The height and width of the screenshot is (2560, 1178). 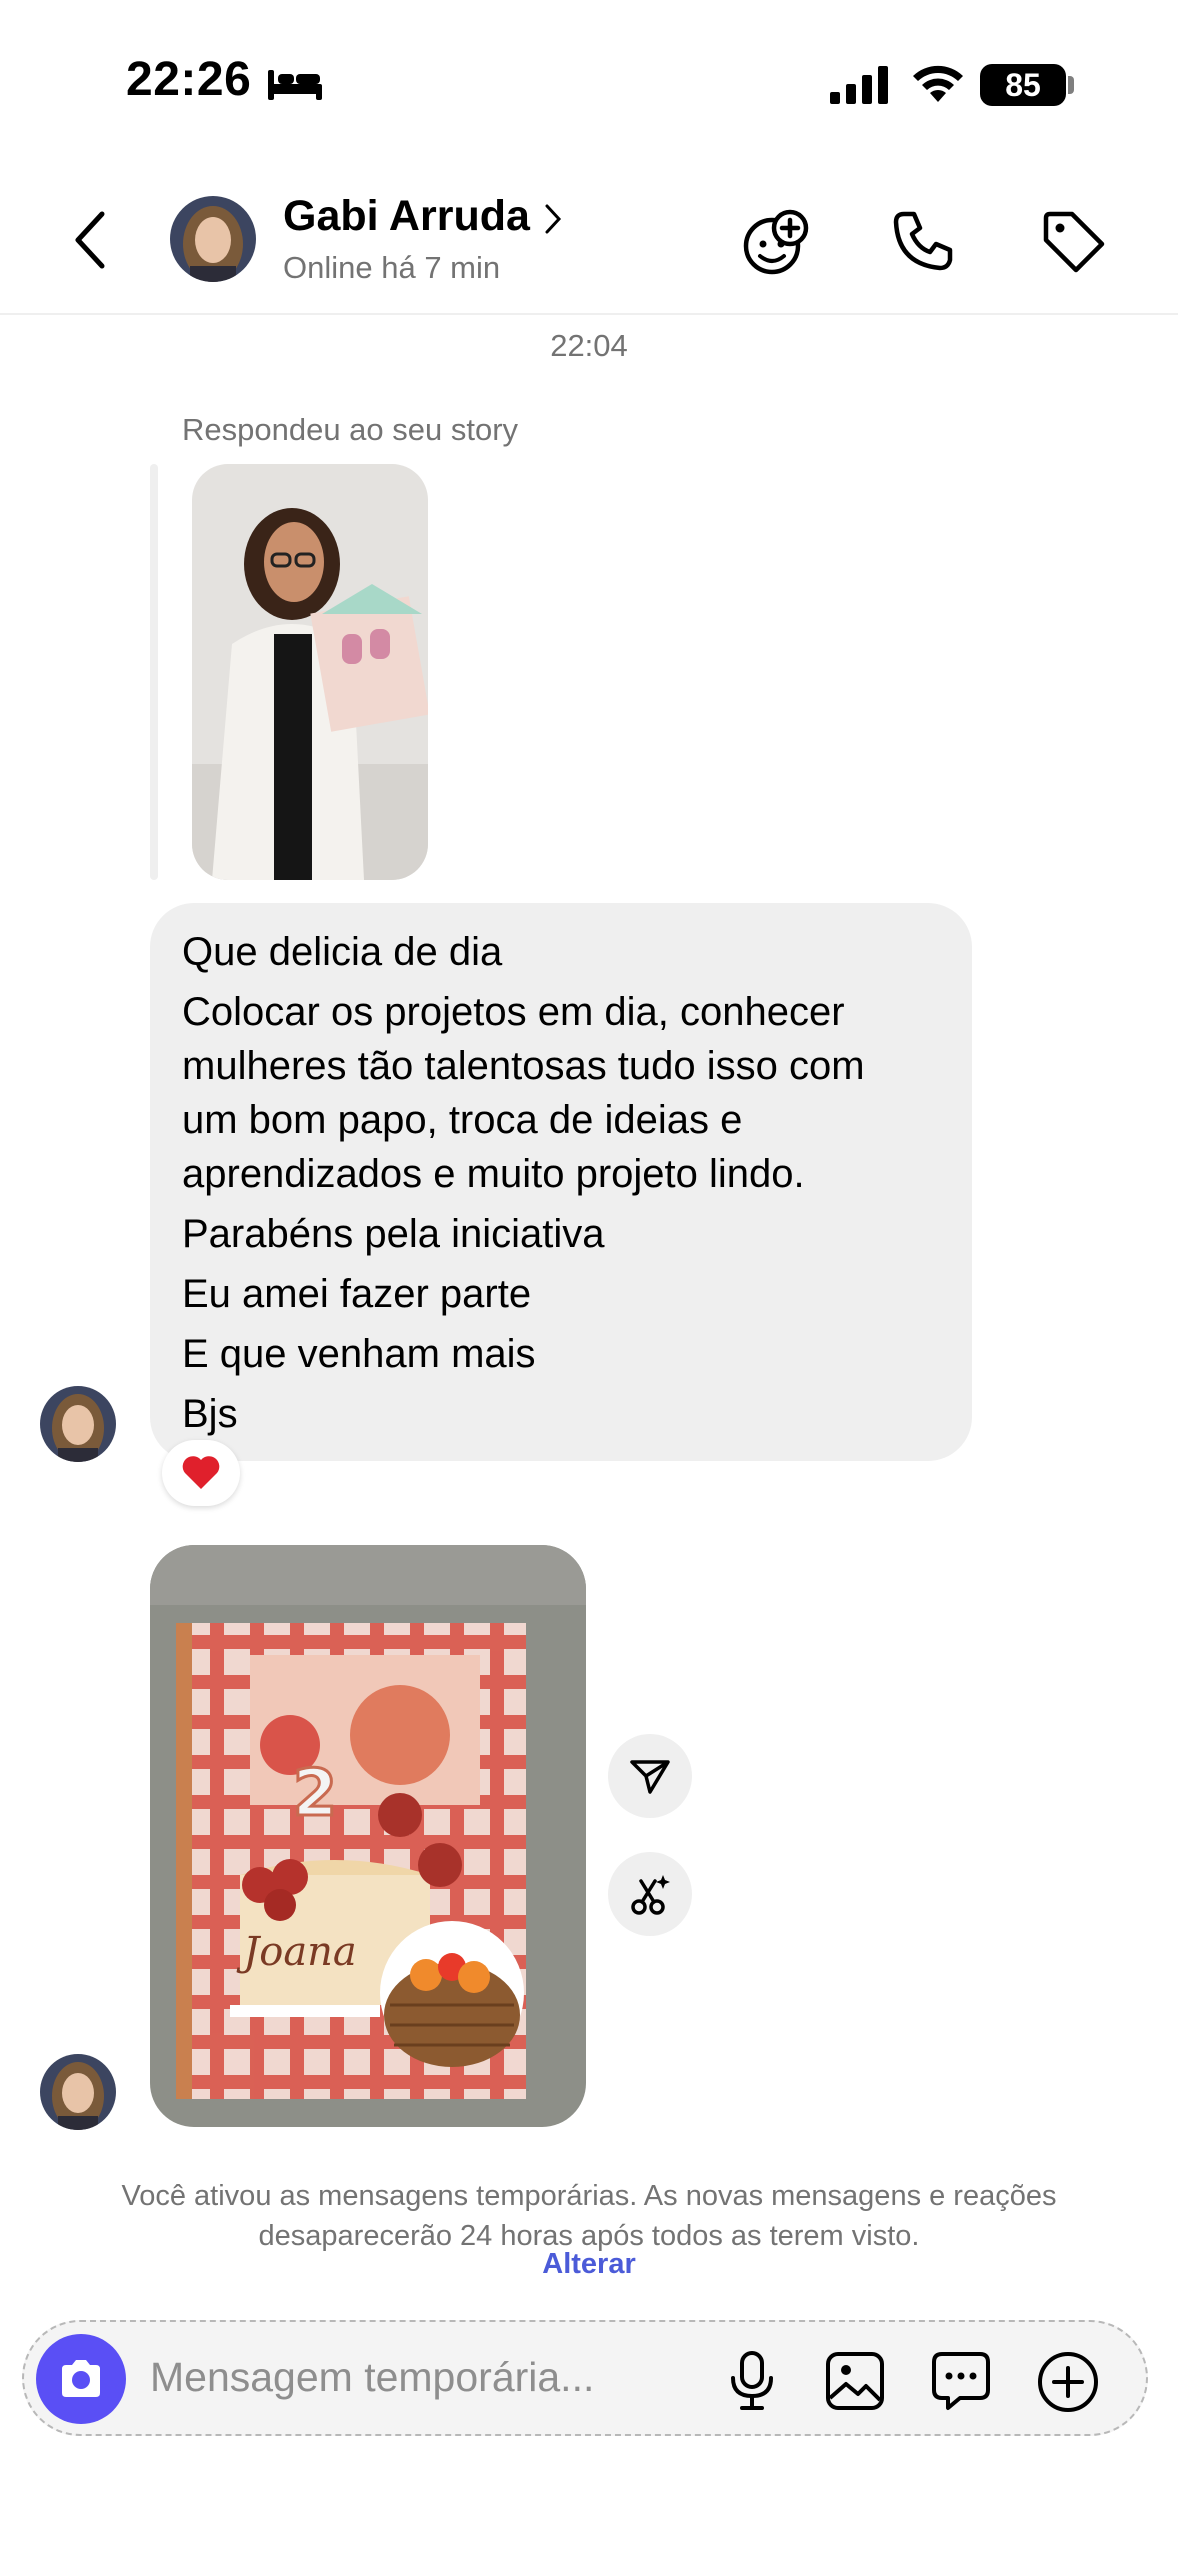 I want to click on message-line: Que delicia de dia, so click(x=342, y=952).